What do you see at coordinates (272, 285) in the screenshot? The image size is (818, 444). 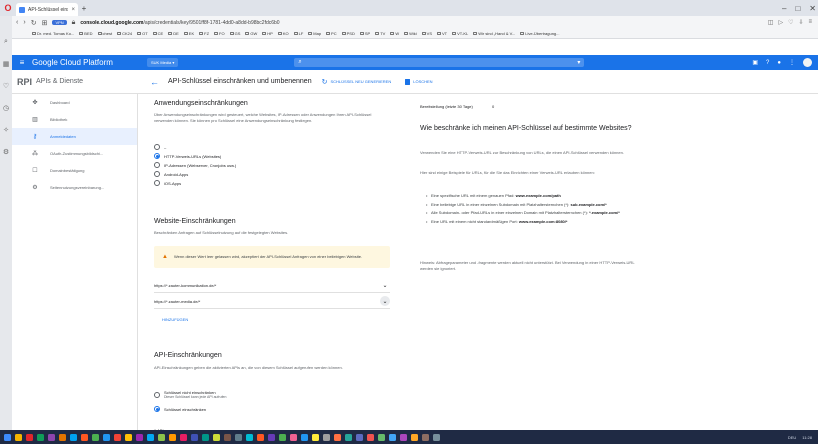 I see `referrer-item: https://*.zauter-kommunikation.de/* ⌄` at bounding box center [272, 285].